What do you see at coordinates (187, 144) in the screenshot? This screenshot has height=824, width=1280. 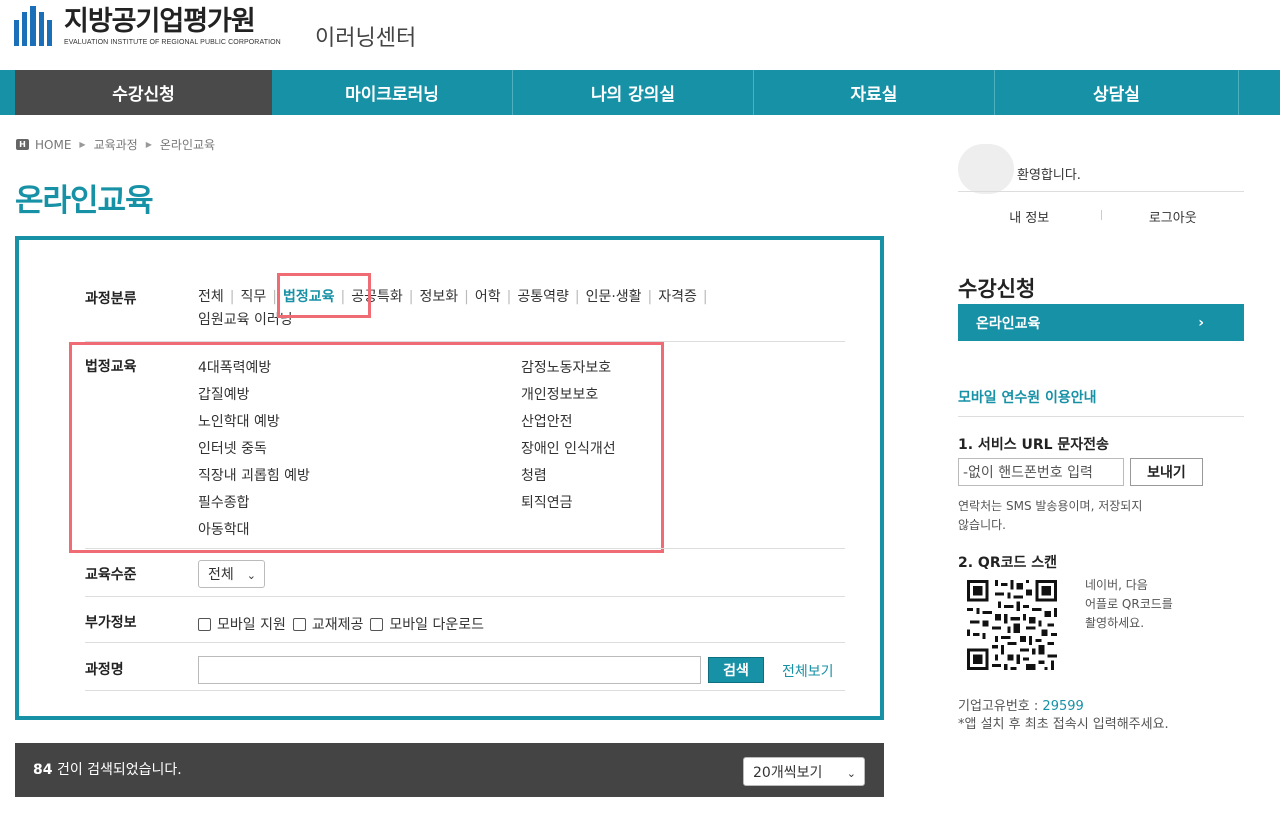 I see `breadcrumb-online: 온라인교육` at bounding box center [187, 144].